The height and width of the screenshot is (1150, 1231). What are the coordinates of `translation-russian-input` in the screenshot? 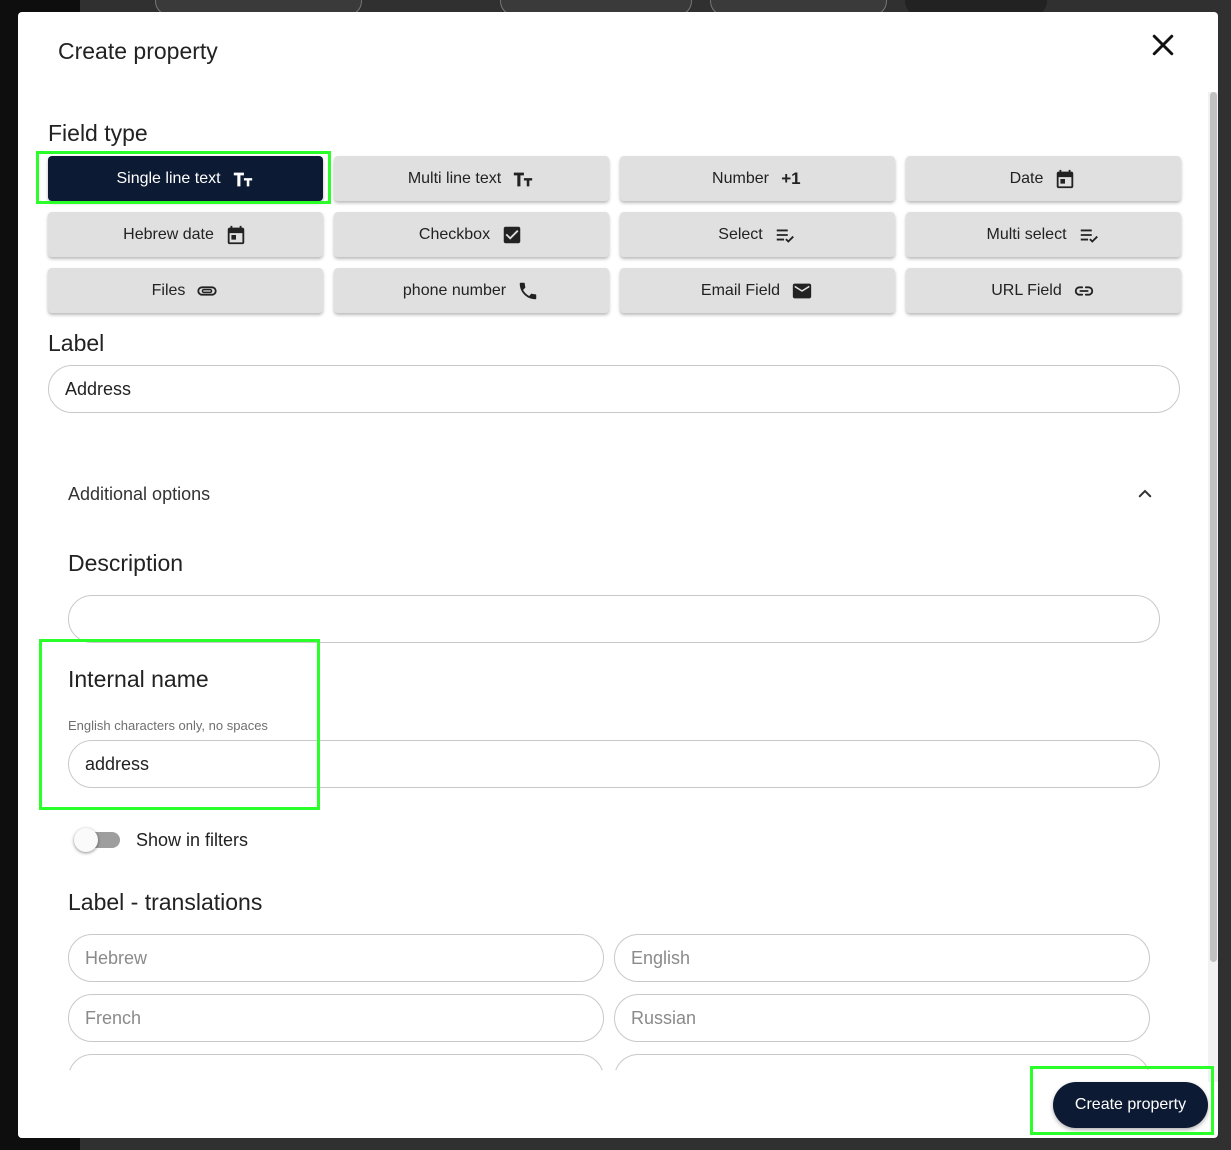 It's located at (882, 1018).